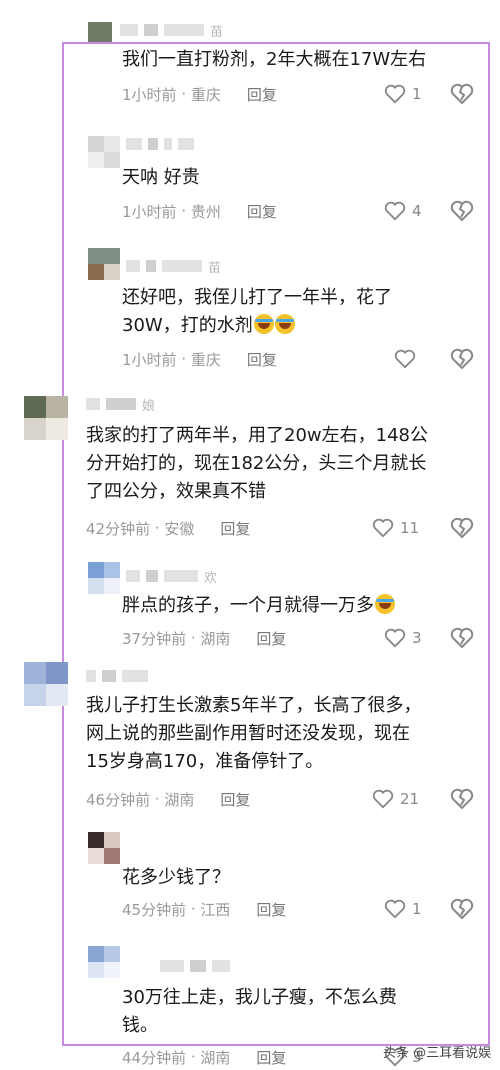 Image resolution: width=500 pixels, height=1070 pixels. What do you see at coordinates (417, 211) in the screenshot?
I see `like-count: 4` at bounding box center [417, 211].